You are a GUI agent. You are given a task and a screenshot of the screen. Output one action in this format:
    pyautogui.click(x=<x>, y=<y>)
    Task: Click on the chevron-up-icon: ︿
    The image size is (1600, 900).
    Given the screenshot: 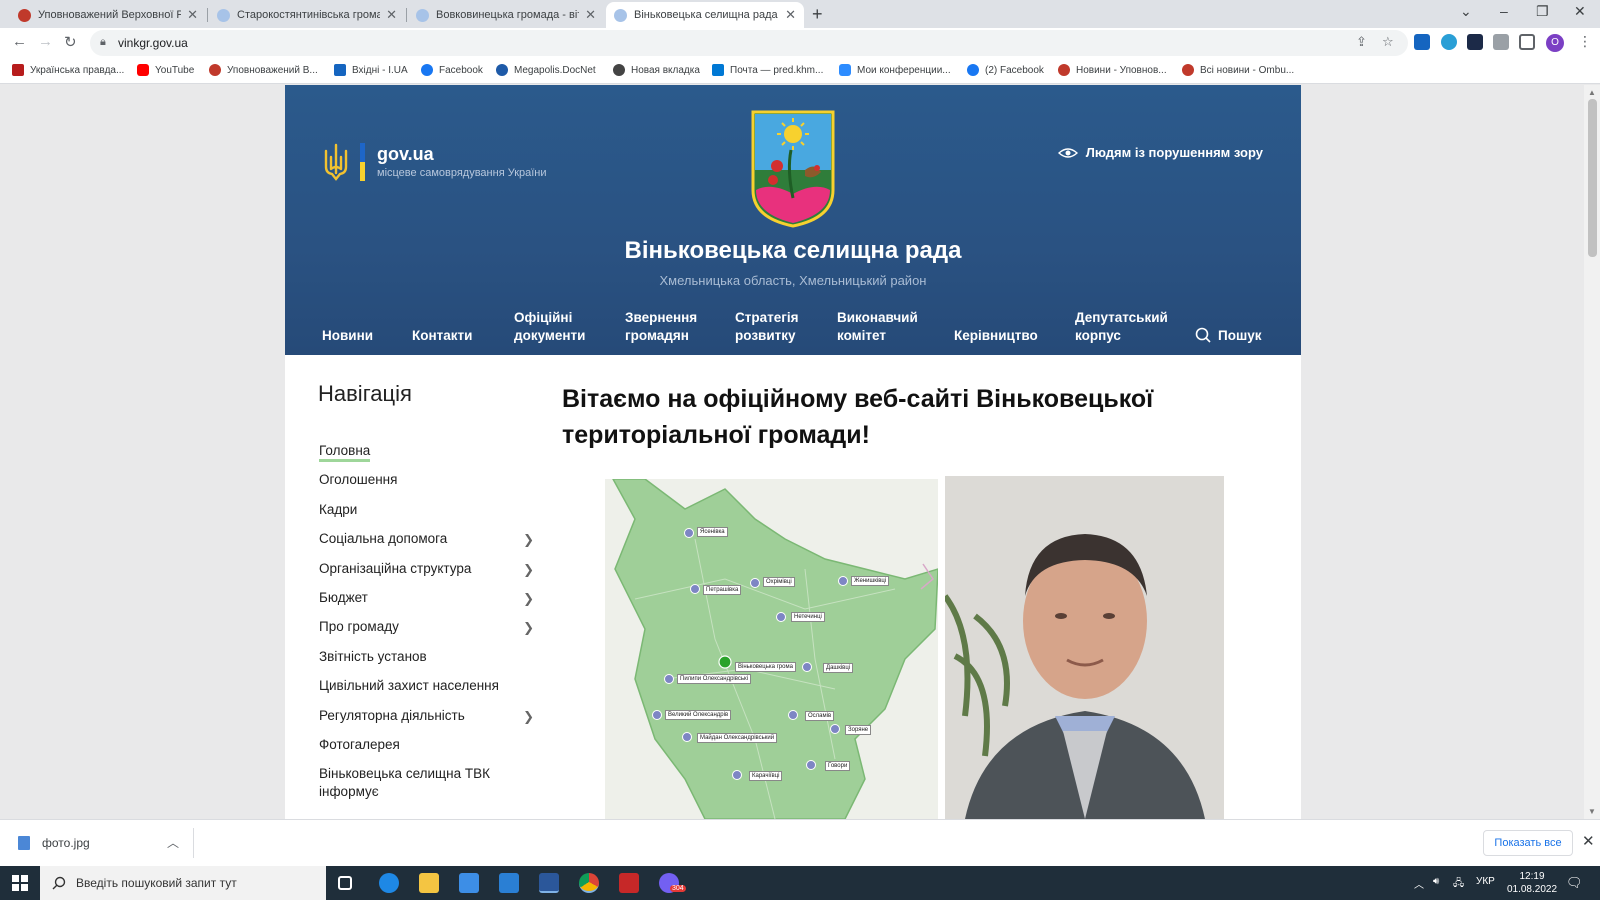 What is the action you would take?
    pyautogui.click(x=173, y=842)
    